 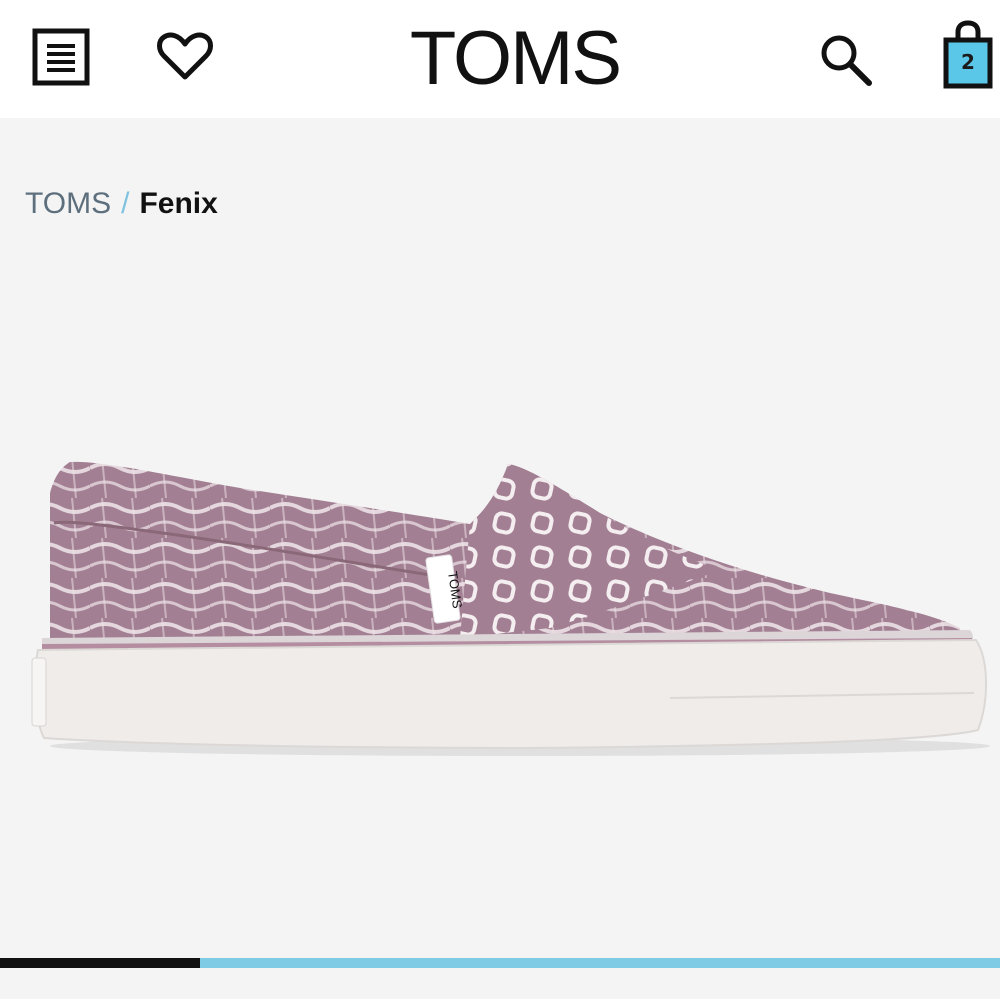 I want to click on heel-tab, so click(x=39, y=692).